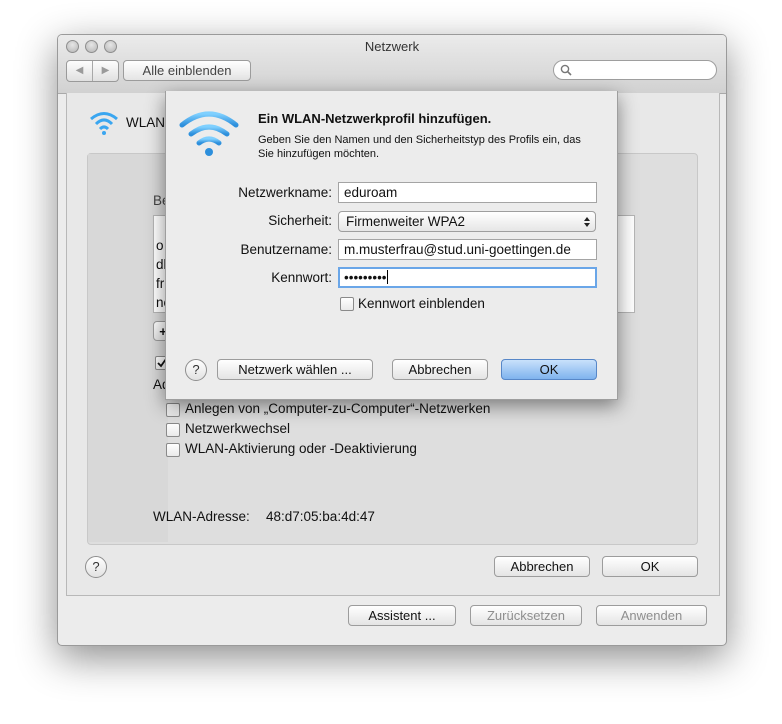 This screenshot has width=782, height=724. Describe the element at coordinates (375, 118) in the screenshot. I see `sheet-title: Ein WLAN-Netzwerkprofil hinzufügen.` at that location.